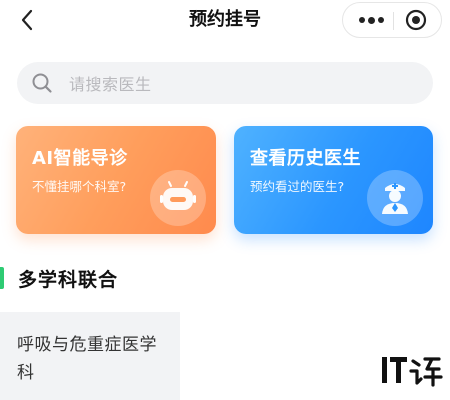 Image resolution: width=450 pixels, height=400 pixels. Describe the element at coordinates (2, 278) in the screenshot. I see `section-accent-bar` at that location.